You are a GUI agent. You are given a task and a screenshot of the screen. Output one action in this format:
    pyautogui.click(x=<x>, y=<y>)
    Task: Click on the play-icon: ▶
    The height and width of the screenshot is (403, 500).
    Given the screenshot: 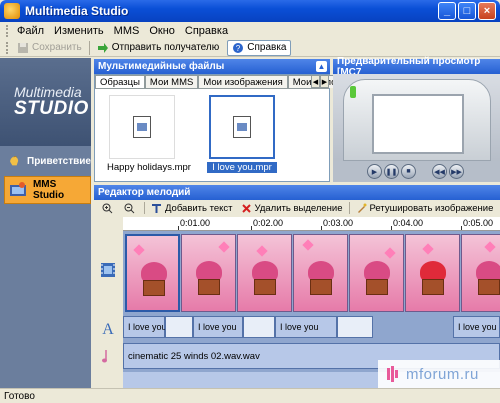 What is the action you would take?
    pyautogui.click(x=374, y=171)
    